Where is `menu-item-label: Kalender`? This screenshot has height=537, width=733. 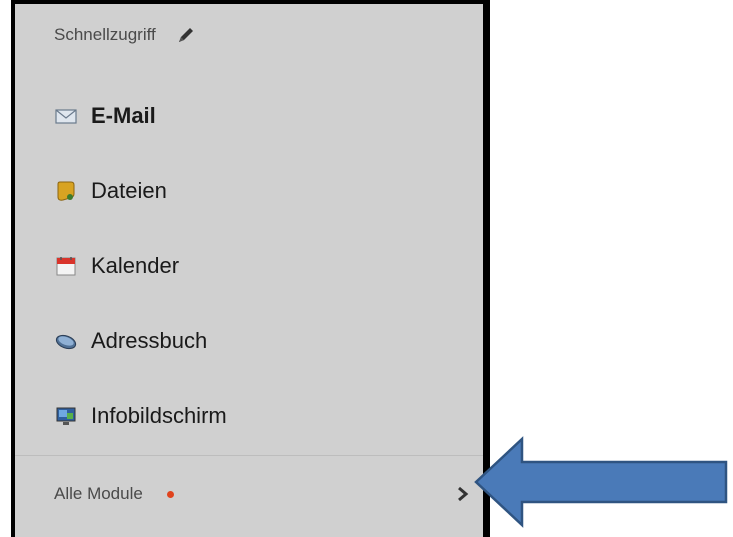
menu-item-label: Kalender is located at coordinates (135, 265).